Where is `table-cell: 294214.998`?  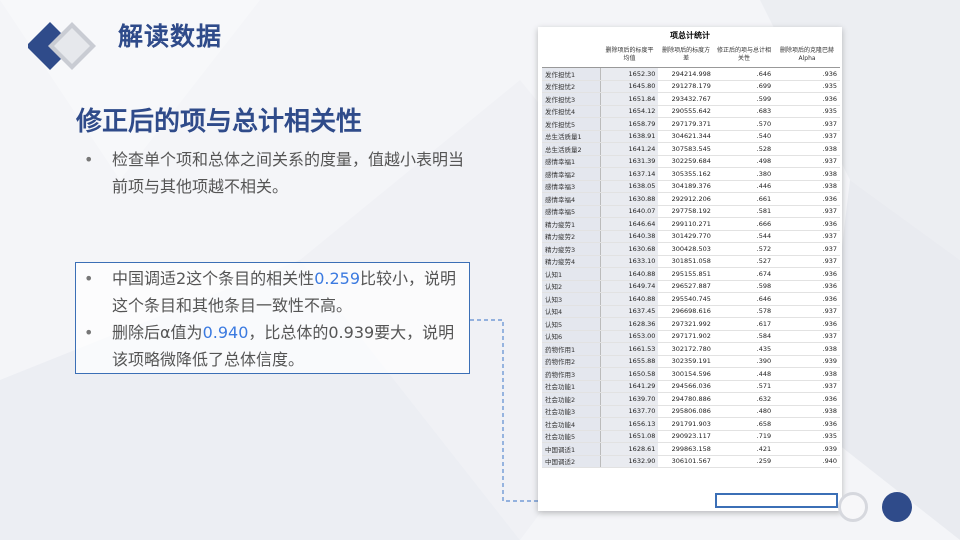 table-cell: 294214.998 is located at coordinates (686, 74).